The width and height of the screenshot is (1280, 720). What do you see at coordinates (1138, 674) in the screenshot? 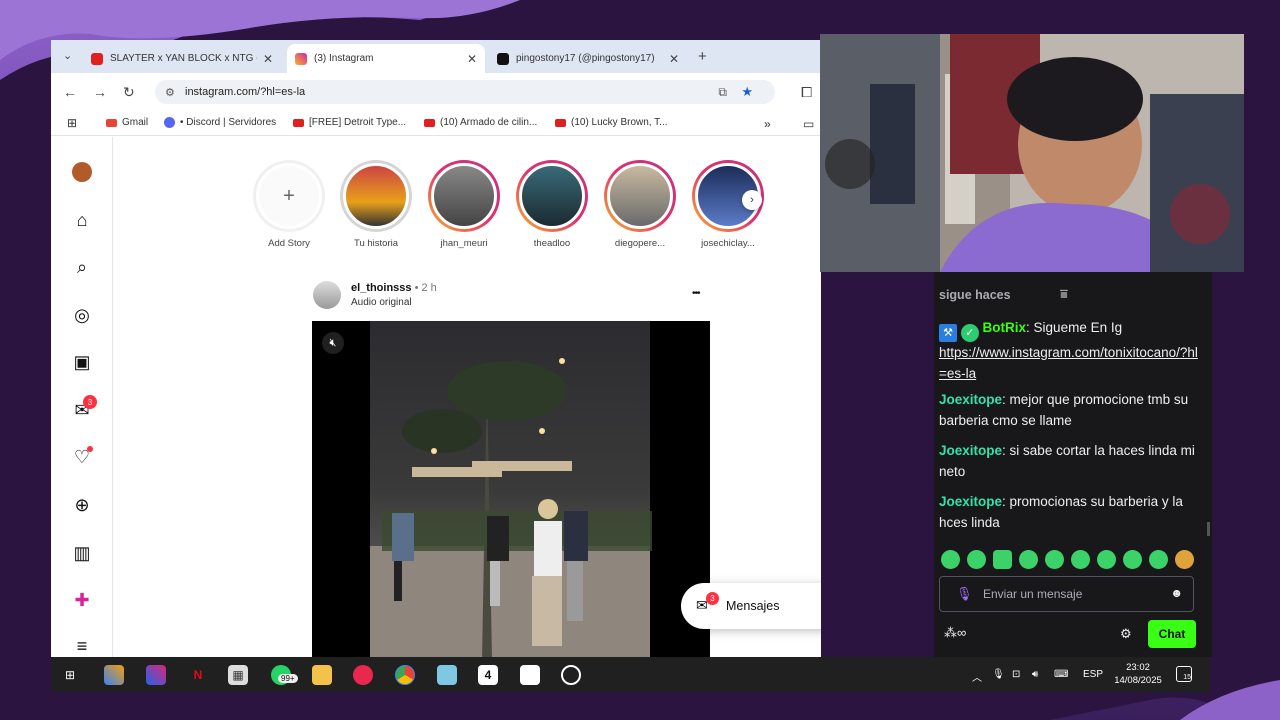
I see `clock: 23:02 14/08/2025` at bounding box center [1138, 674].